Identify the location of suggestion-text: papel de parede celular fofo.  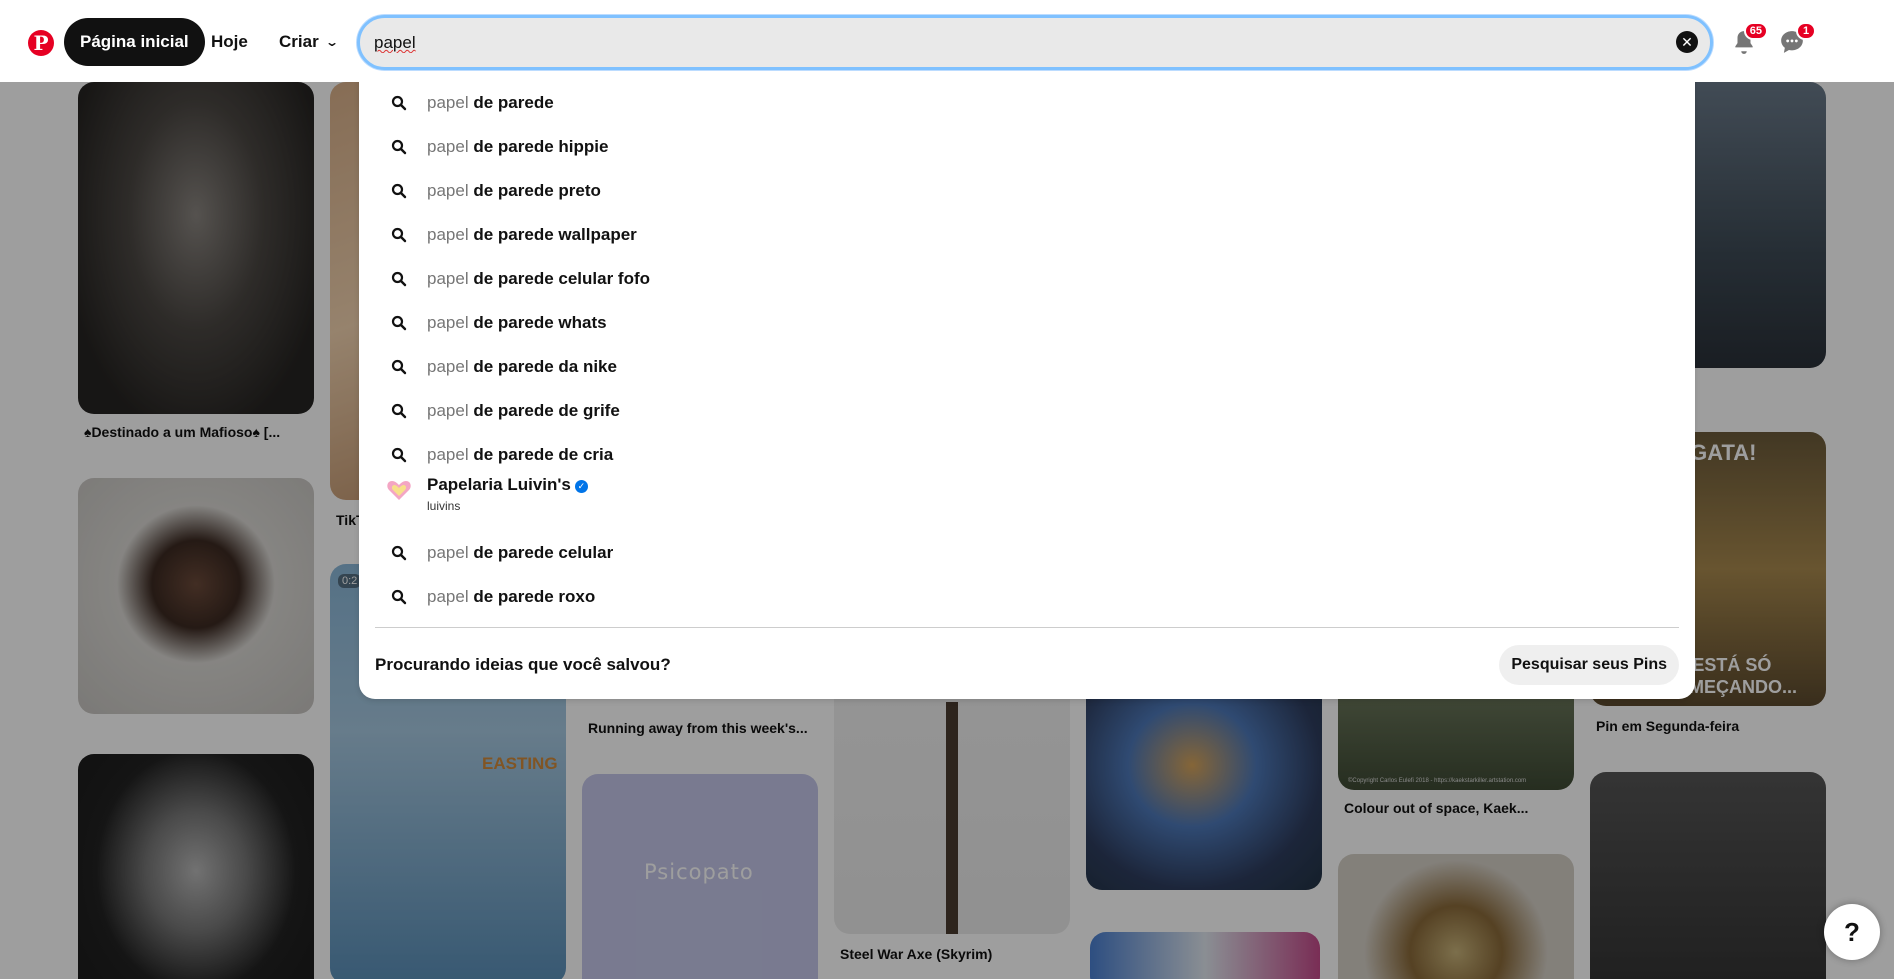
(538, 279).